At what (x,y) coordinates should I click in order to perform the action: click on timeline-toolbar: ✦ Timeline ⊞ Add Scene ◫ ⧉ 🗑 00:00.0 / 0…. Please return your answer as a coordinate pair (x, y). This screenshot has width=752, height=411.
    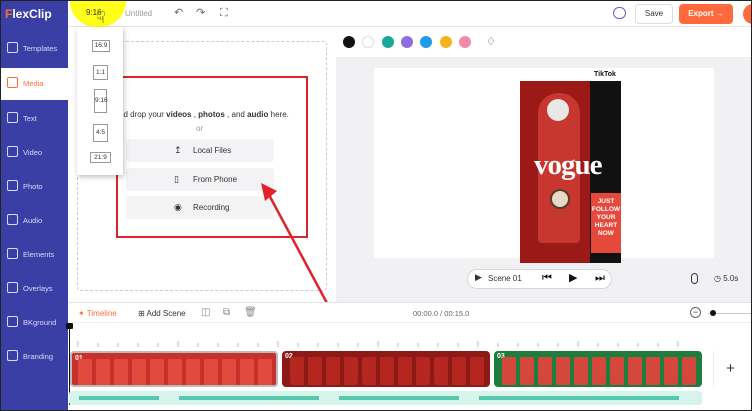
    Looking at the image, I should click on (409, 312).